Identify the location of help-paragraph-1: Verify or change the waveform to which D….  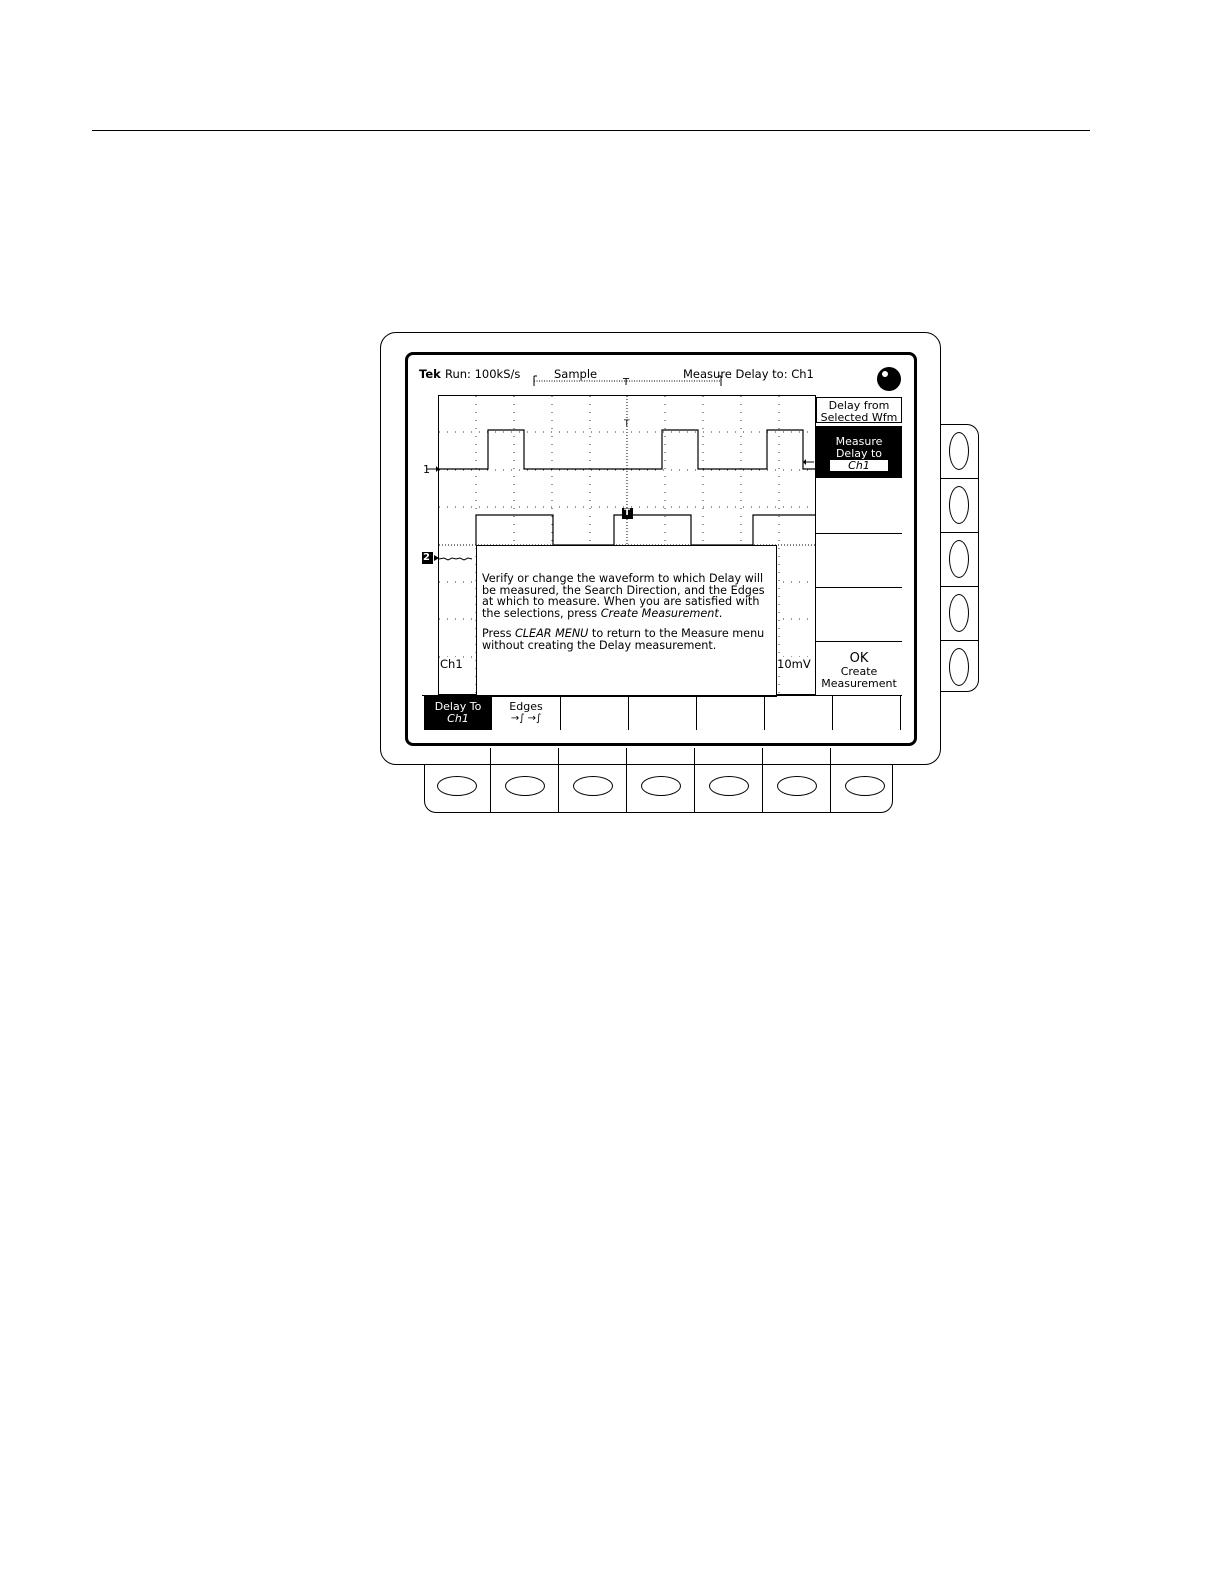
(627, 596).